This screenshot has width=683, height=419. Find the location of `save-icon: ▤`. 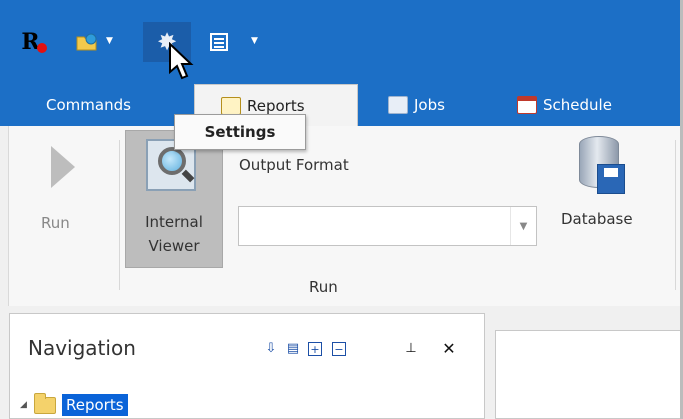

save-icon: ▤ is located at coordinates (293, 349).